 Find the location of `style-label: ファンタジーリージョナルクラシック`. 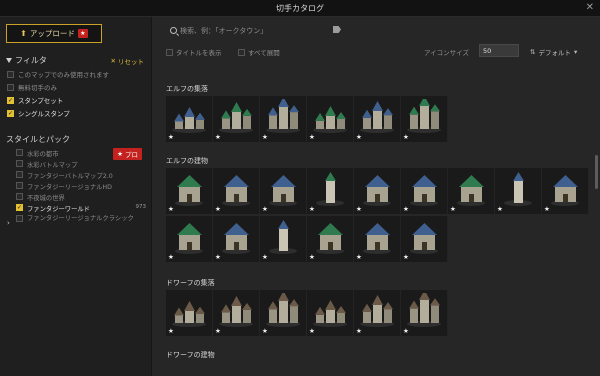

style-label: ファンタジーリージョナルクラシック is located at coordinates (80, 218).